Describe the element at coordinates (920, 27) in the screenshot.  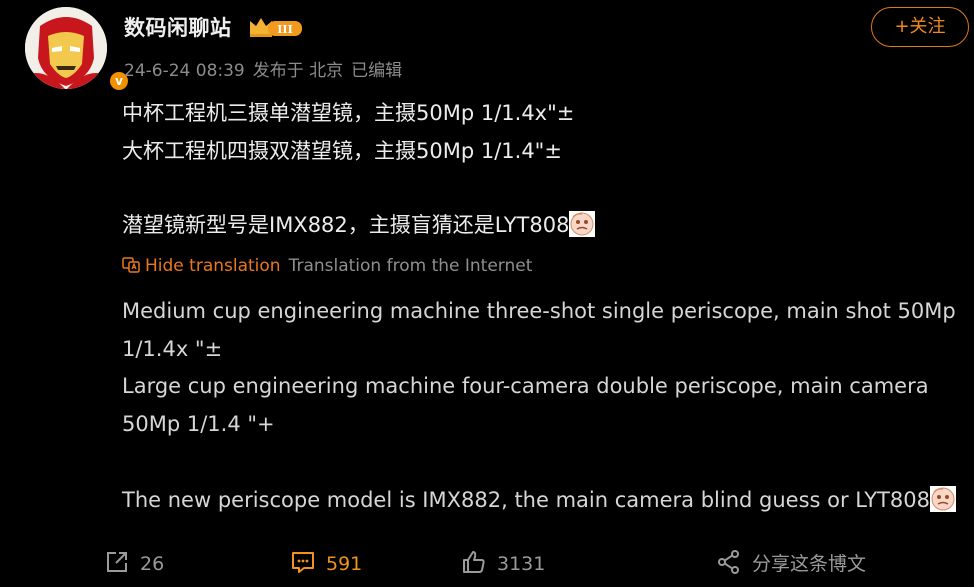
I see `follow-button: +关注` at that location.